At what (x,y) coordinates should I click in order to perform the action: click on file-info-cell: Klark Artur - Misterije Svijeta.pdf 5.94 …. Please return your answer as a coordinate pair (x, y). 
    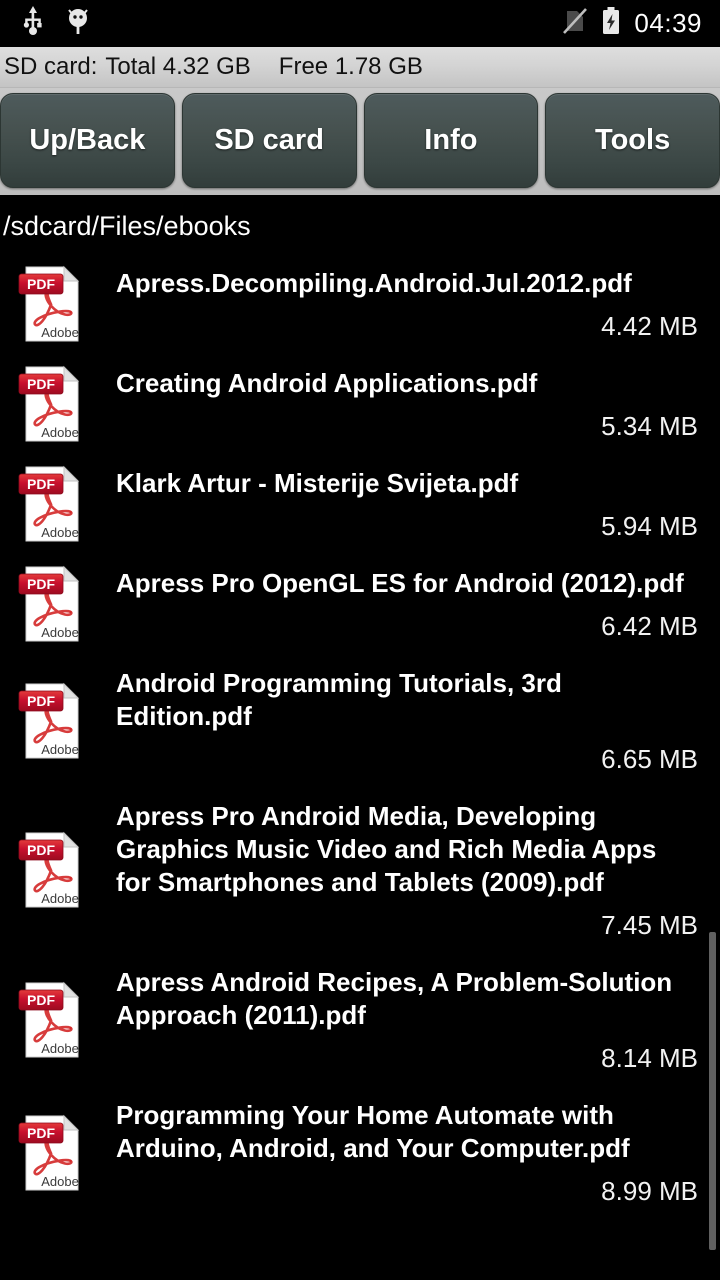
    Looking at the image, I should click on (397, 504).